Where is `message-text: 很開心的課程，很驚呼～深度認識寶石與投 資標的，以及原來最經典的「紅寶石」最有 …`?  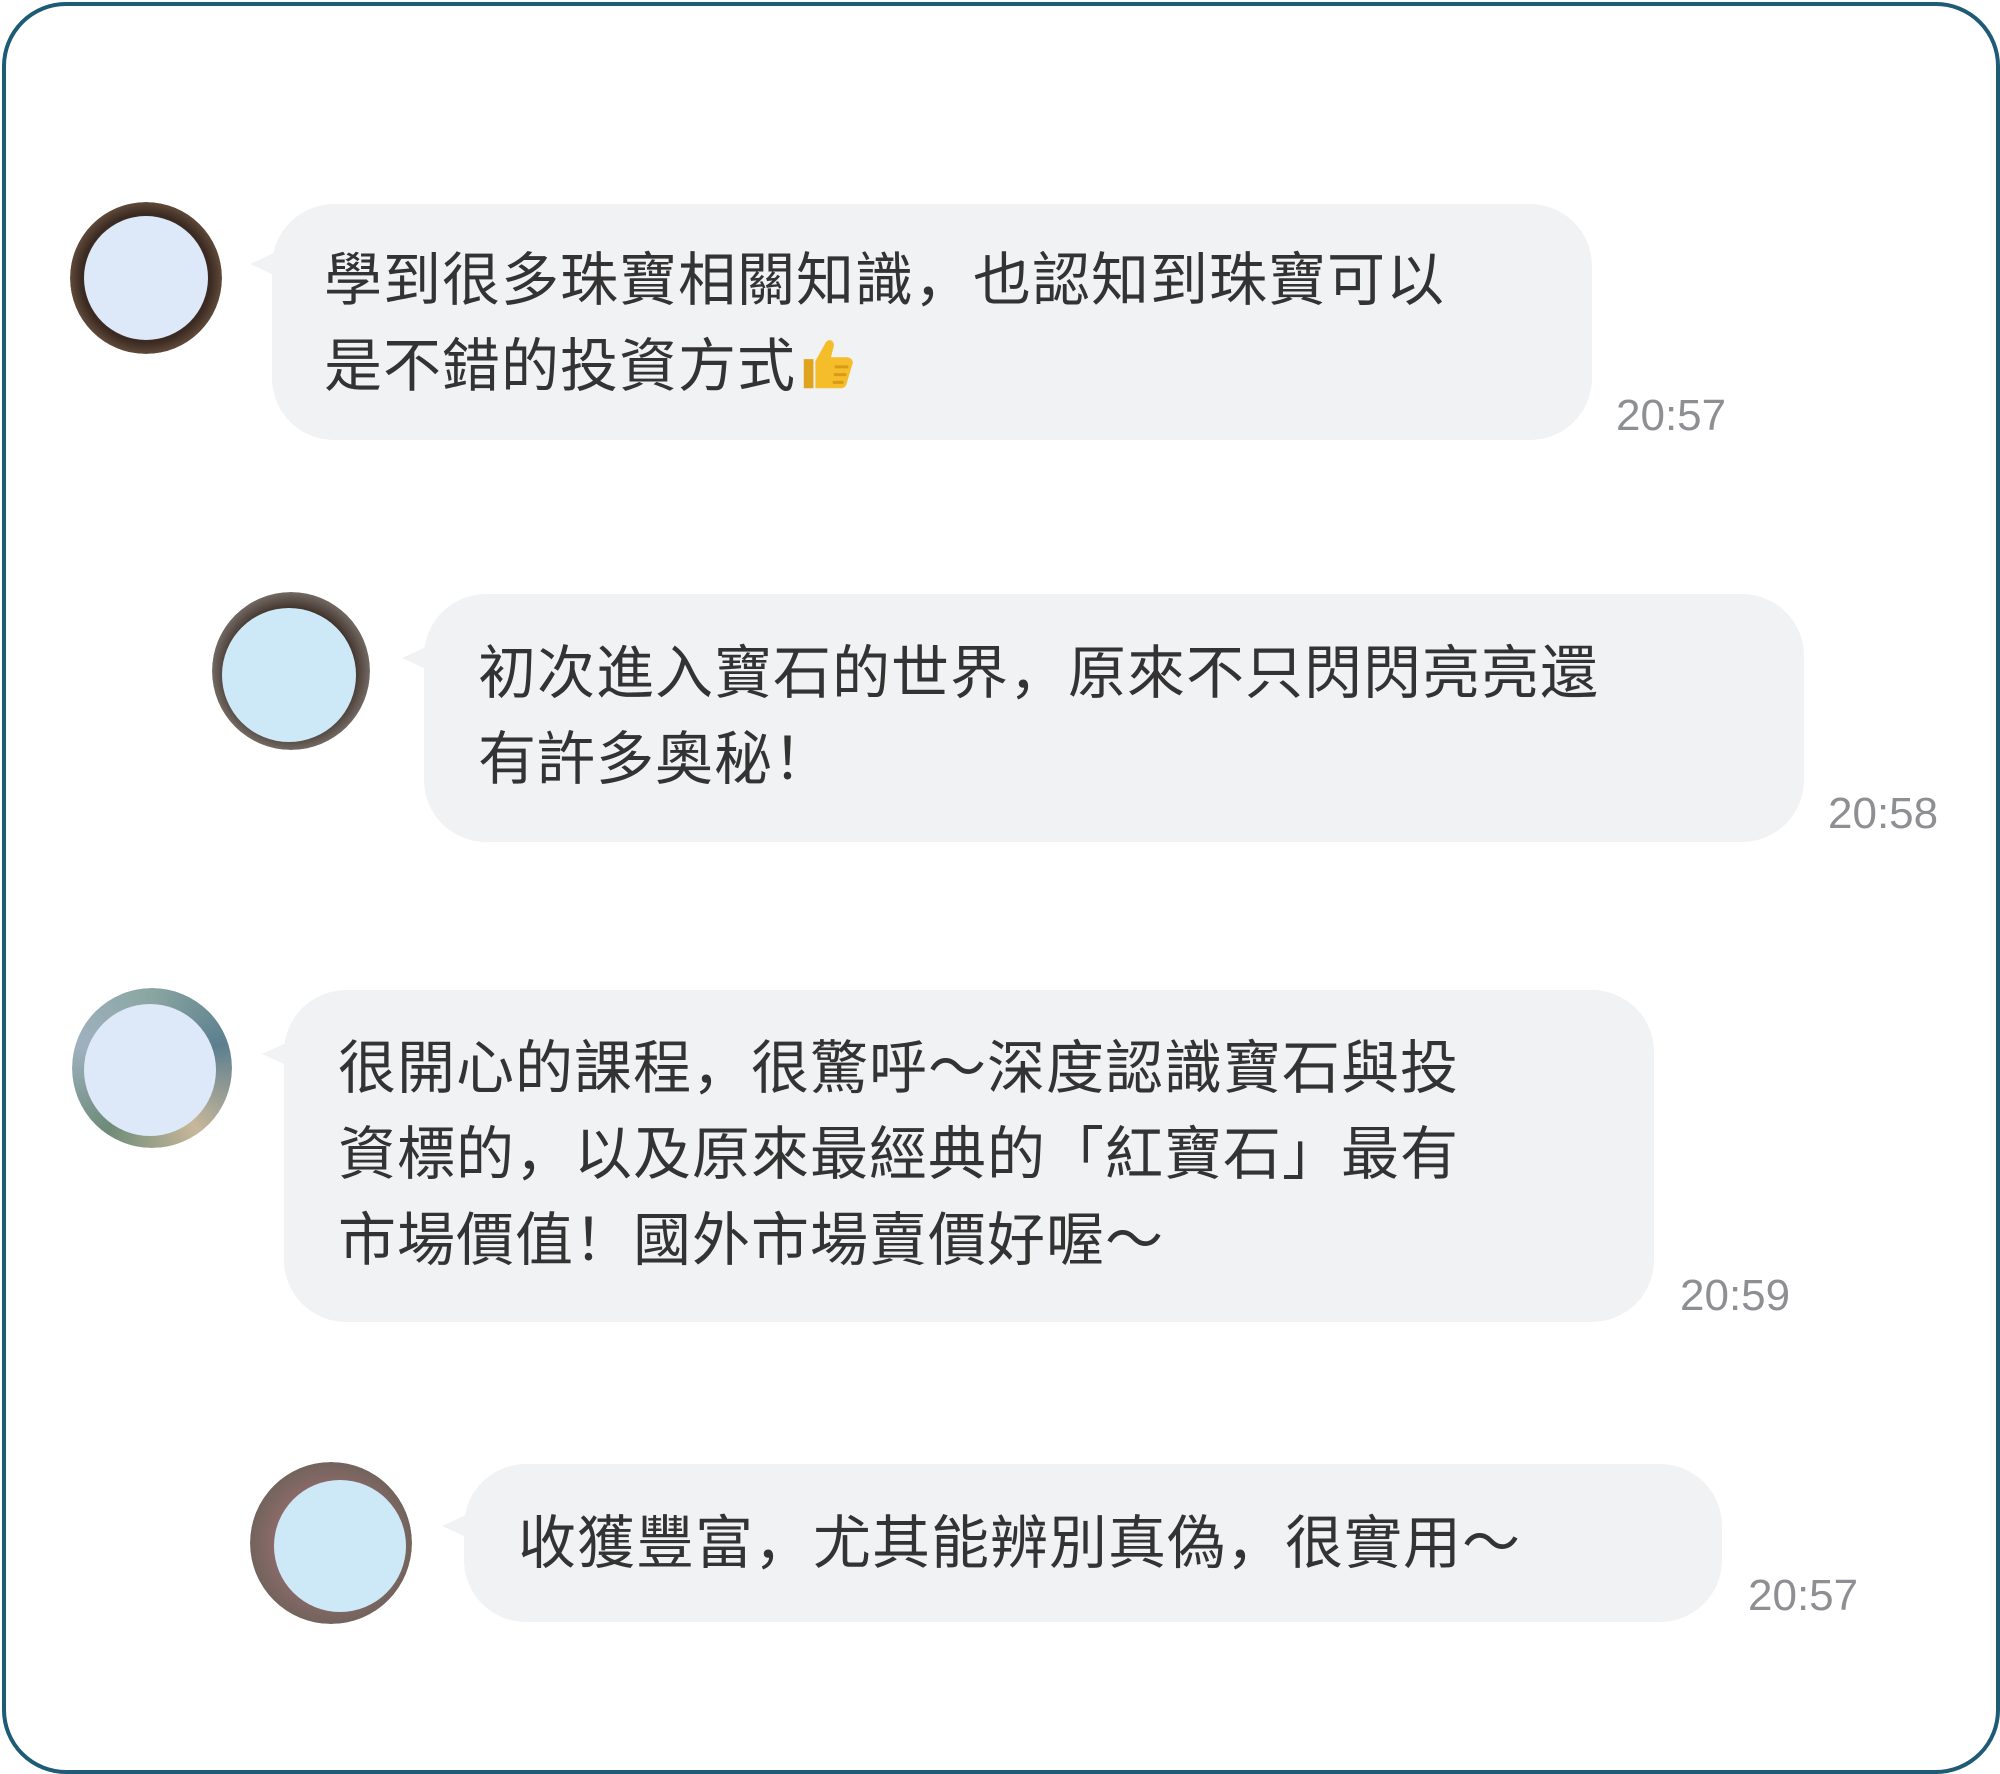
message-text: 很開心的課程，很驚呼～深度認識寶石與投 資標的，以及原來最經典的「紅寶石」最有 … is located at coordinates (899, 1154).